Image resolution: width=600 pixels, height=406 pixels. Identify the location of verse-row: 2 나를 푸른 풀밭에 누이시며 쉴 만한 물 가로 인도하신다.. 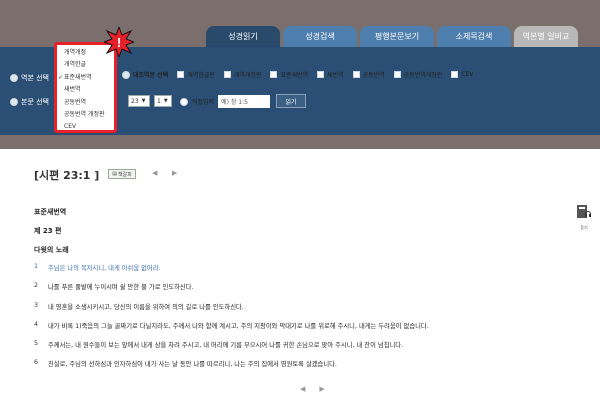
(304, 291).